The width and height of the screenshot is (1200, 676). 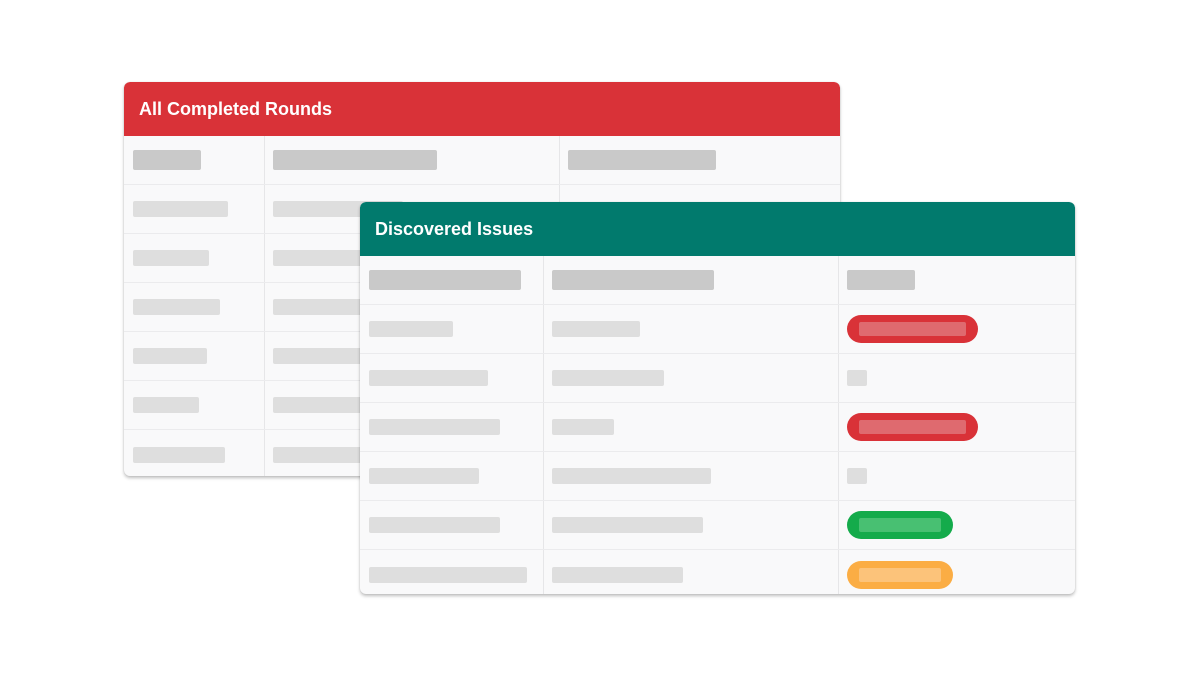 What do you see at coordinates (454, 229) in the screenshot?
I see `discovered-issues-title: Discovered Issues` at bounding box center [454, 229].